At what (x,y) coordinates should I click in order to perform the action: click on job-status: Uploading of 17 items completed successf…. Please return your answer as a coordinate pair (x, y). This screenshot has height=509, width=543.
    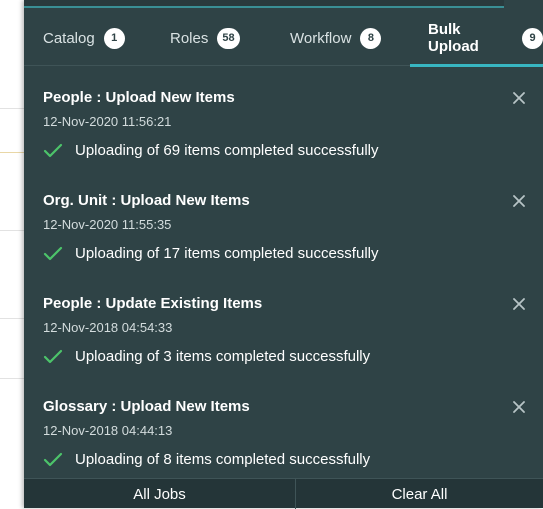
    Looking at the image, I should click on (211, 253).